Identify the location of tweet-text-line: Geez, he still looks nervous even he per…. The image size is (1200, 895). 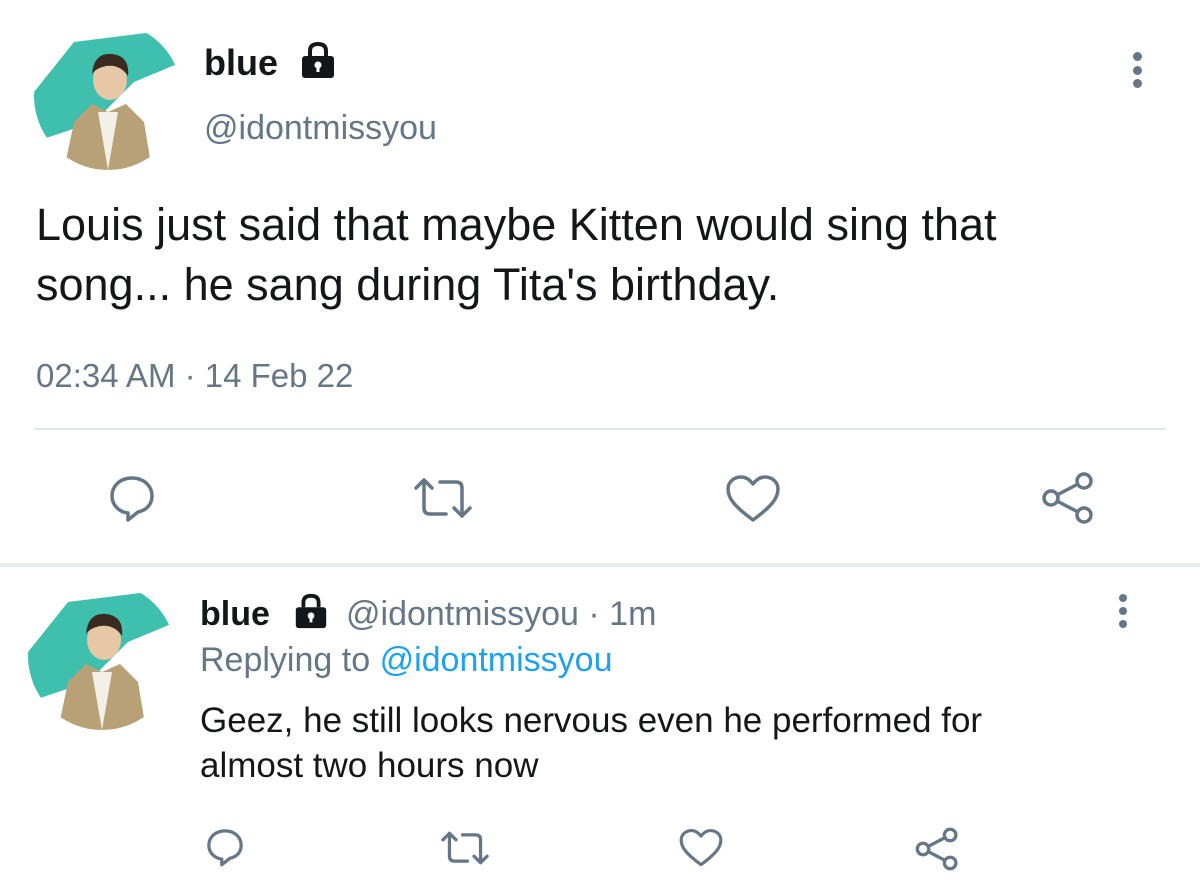
(591, 720).